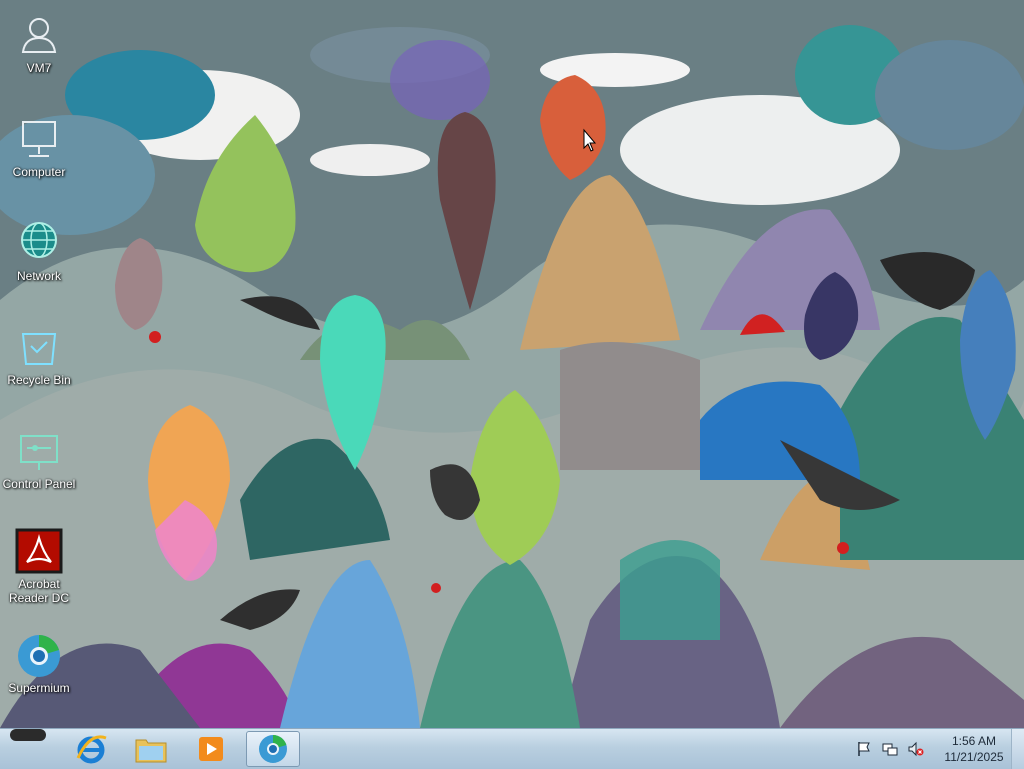 Image resolution: width=1024 pixels, height=769 pixels. Describe the element at coordinates (39, 172) in the screenshot. I see `desktop-icon-label: Computer` at that location.